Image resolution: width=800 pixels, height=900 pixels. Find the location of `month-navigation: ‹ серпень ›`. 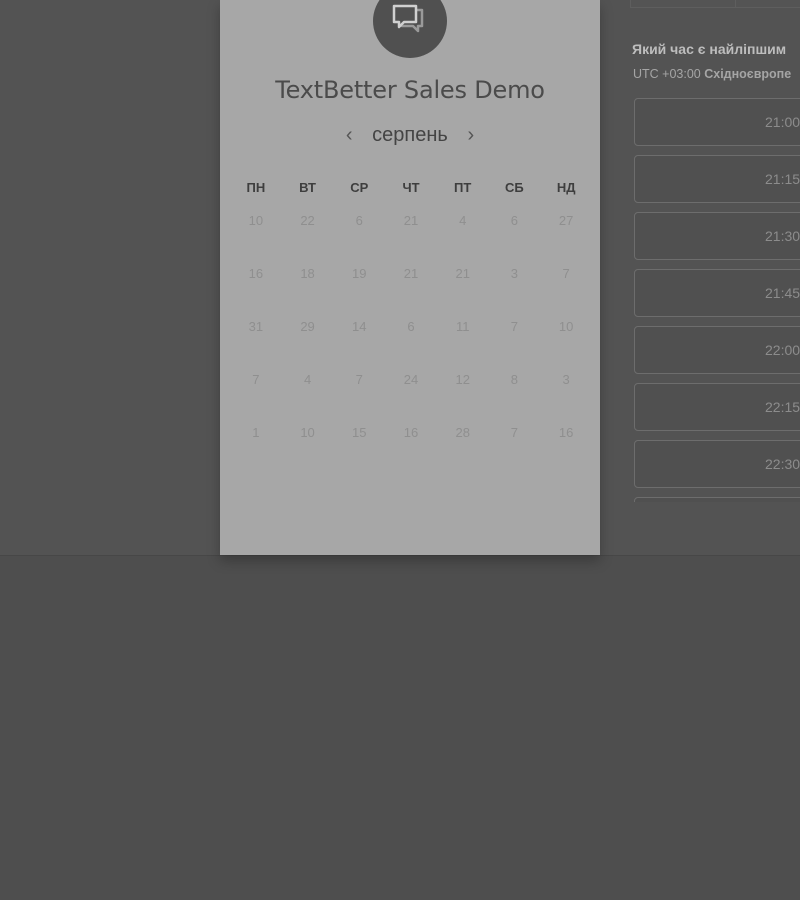

month-navigation: ‹ серпень › is located at coordinates (410, 135).